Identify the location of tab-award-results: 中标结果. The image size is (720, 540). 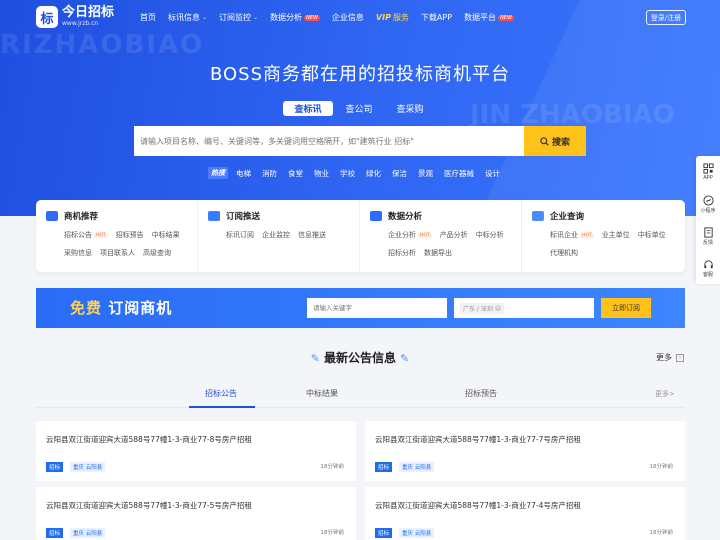
(322, 393).